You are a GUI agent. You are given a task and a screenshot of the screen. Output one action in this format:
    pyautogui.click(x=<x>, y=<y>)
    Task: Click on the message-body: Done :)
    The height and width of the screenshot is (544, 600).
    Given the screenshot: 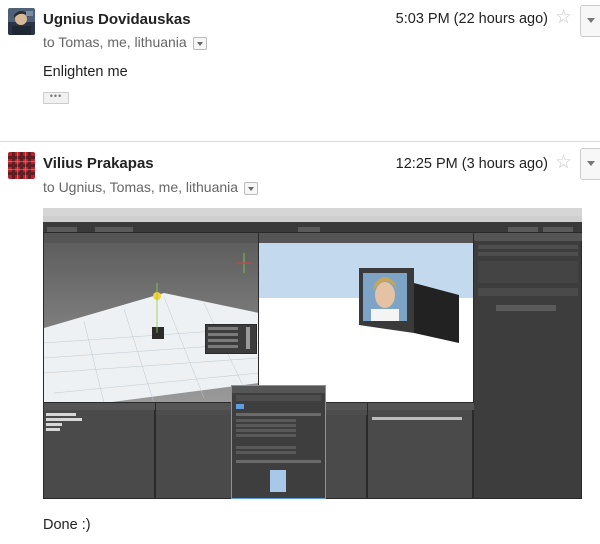 What is the action you would take?
    pyautogui.click(x=67, y=525)
    